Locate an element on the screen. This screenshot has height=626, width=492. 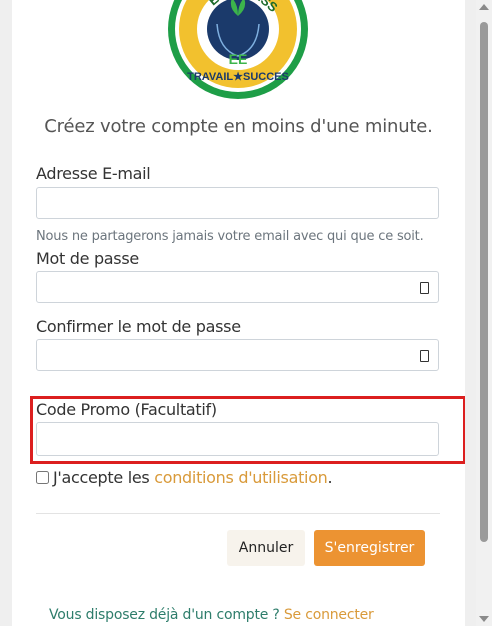
terms-suffix: . is located at coordinates (330, 477).